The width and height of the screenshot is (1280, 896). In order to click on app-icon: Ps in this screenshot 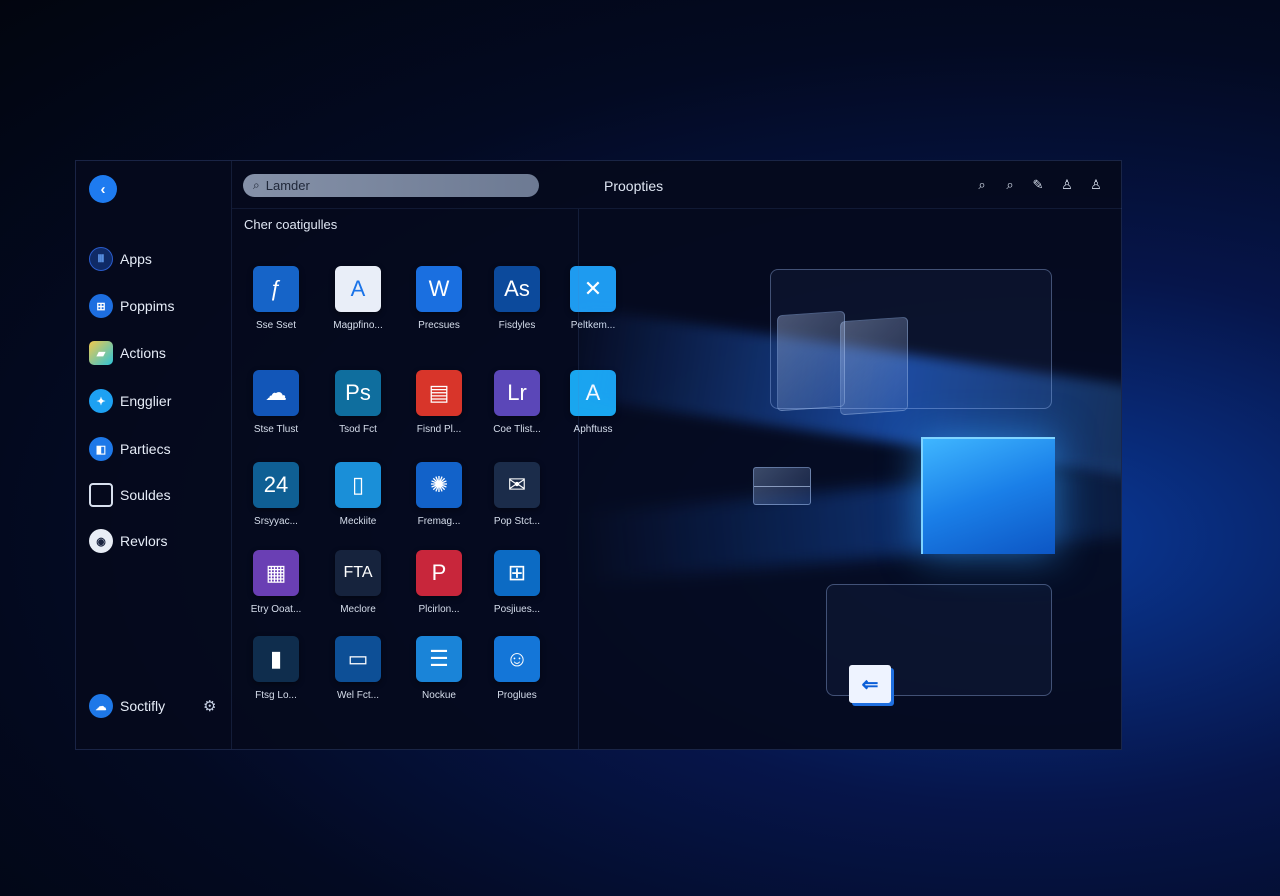, I will do `click(358, 393)`.